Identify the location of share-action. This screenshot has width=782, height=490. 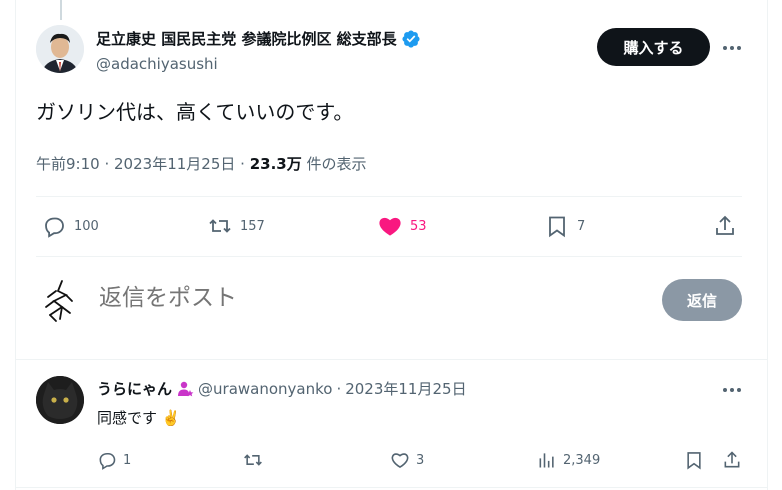
(725, 226).